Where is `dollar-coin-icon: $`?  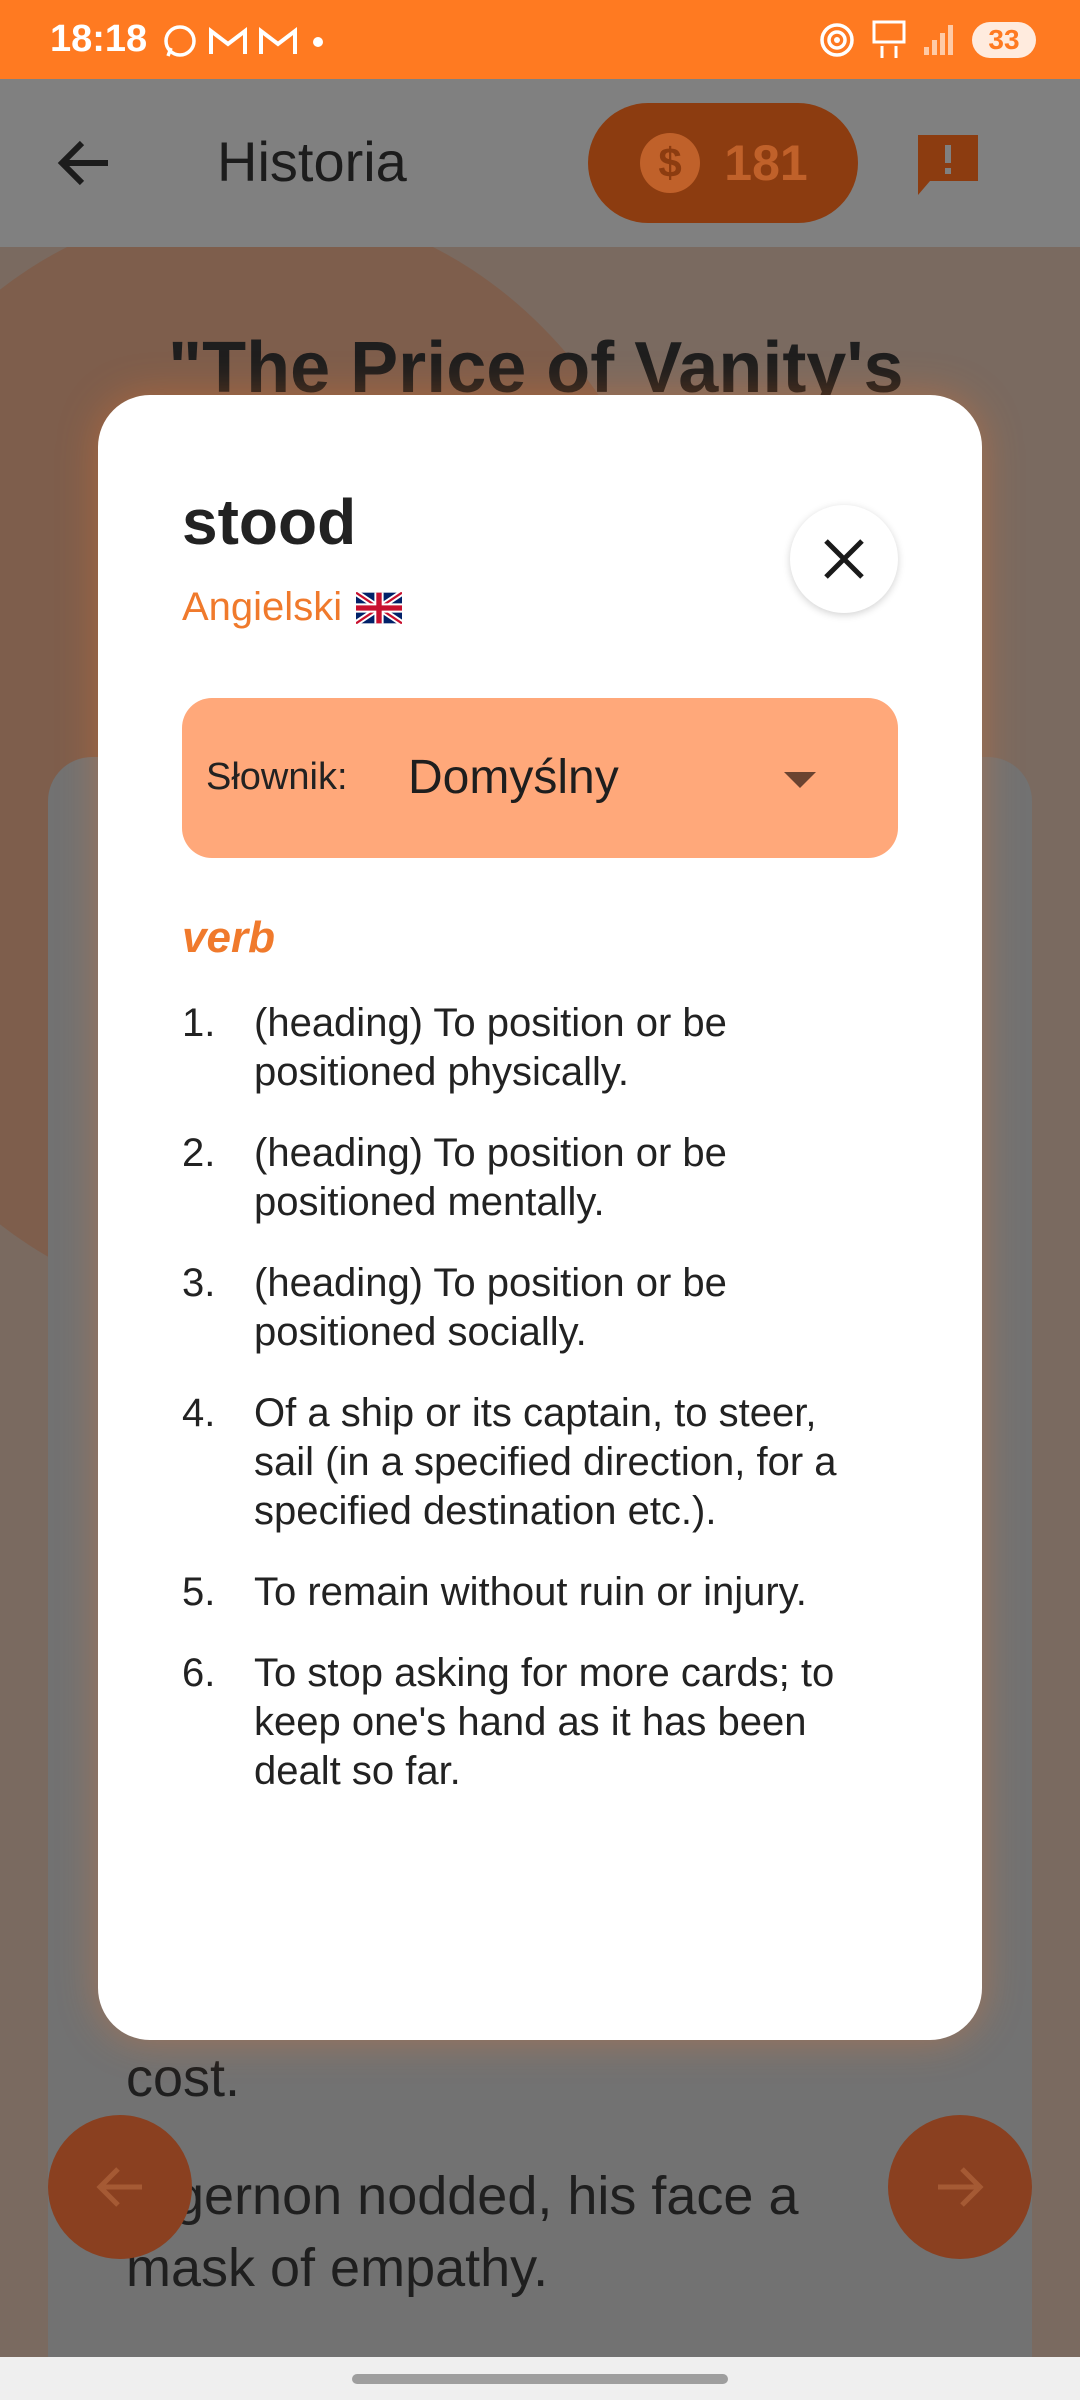 dollar-coin-icon: $ is located at coordinates (670, 163).